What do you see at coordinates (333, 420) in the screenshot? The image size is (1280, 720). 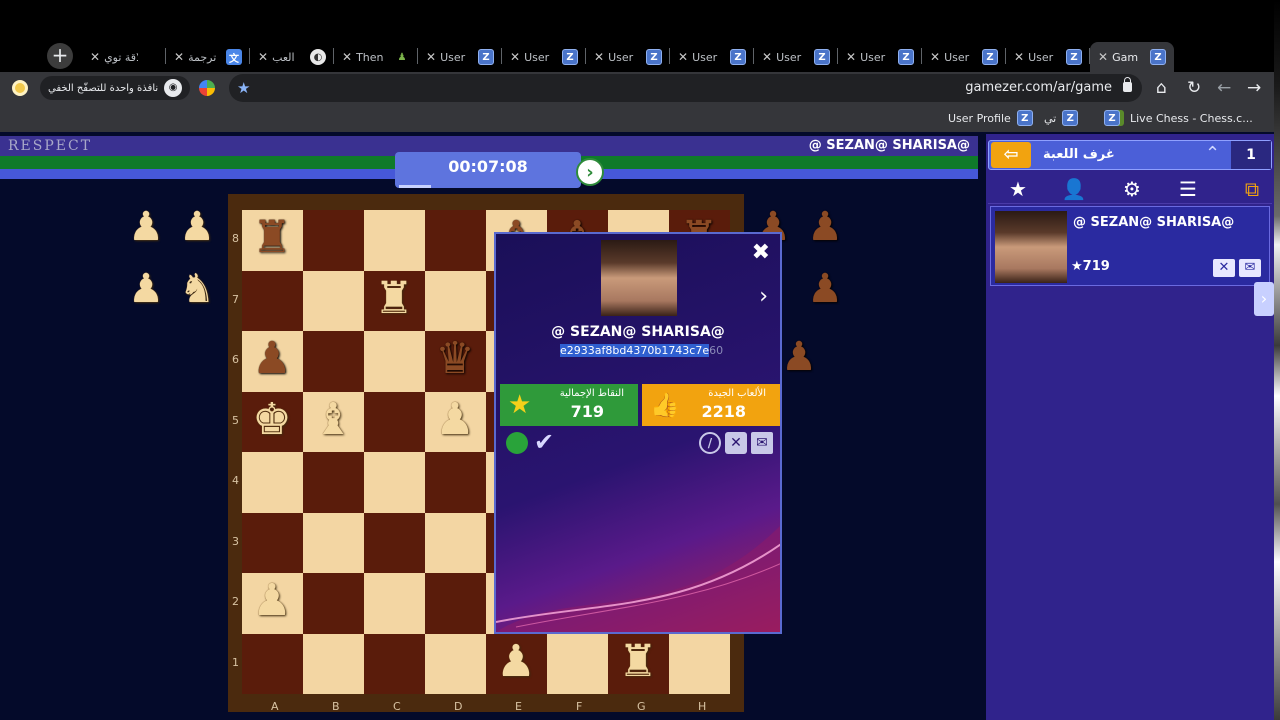 I see `white-chess-piece: ♝` at bounding box center [333, 420].